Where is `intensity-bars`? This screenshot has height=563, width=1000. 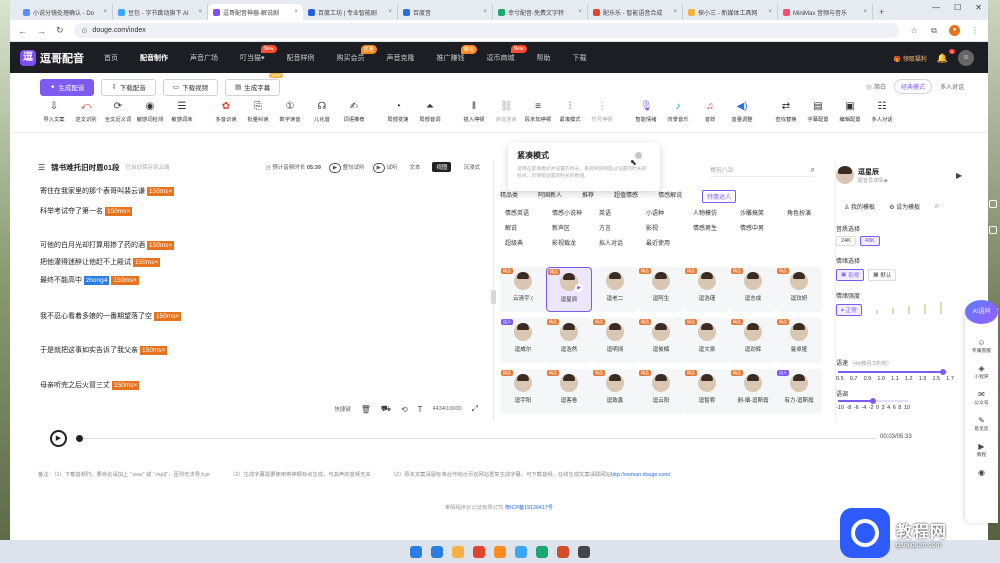 intensity-bars is located at coordinates (909, 308).